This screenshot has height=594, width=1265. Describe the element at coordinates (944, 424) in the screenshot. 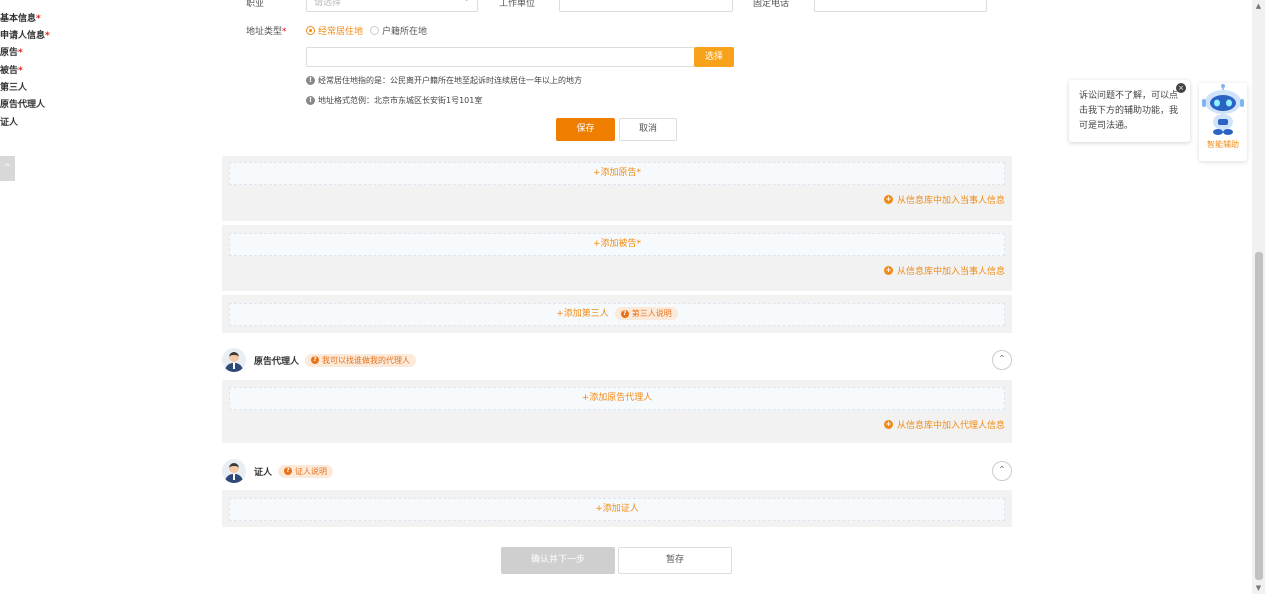

I see `agent-from-library-link: + 从信息库中加入代理人信息` at that location.